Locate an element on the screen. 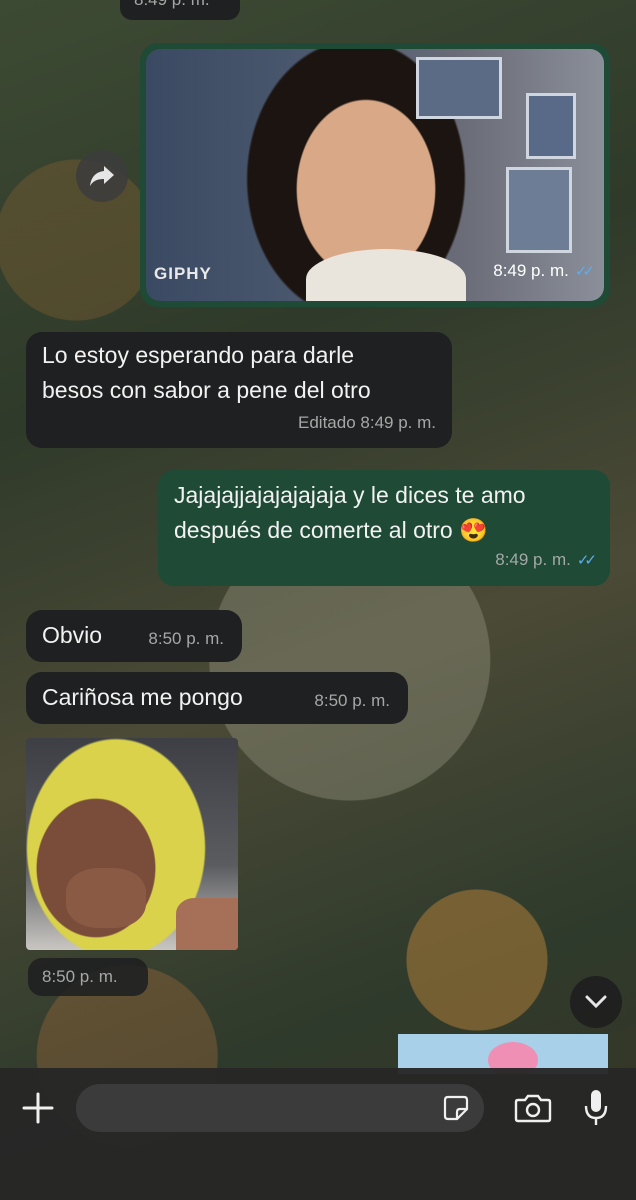 The height and width of the screenshot is (1200, 636). message-time-text: 8:49 p. m. is located at coordinates (533, 559).